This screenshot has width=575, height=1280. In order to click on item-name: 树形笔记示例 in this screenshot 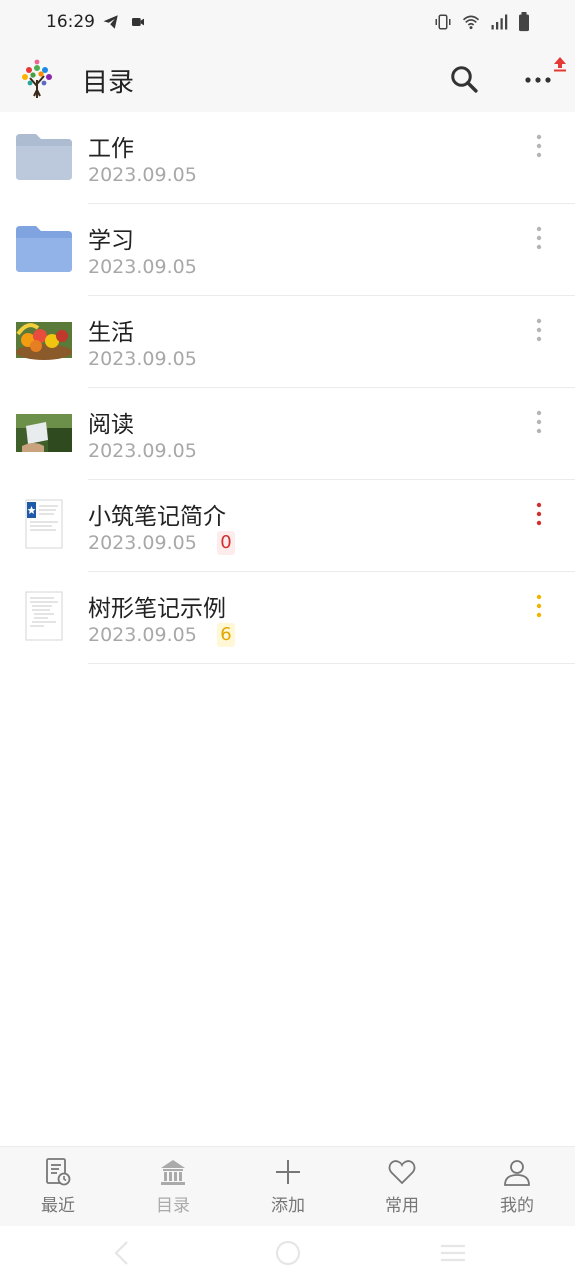, I will do `click(157, 609)`.